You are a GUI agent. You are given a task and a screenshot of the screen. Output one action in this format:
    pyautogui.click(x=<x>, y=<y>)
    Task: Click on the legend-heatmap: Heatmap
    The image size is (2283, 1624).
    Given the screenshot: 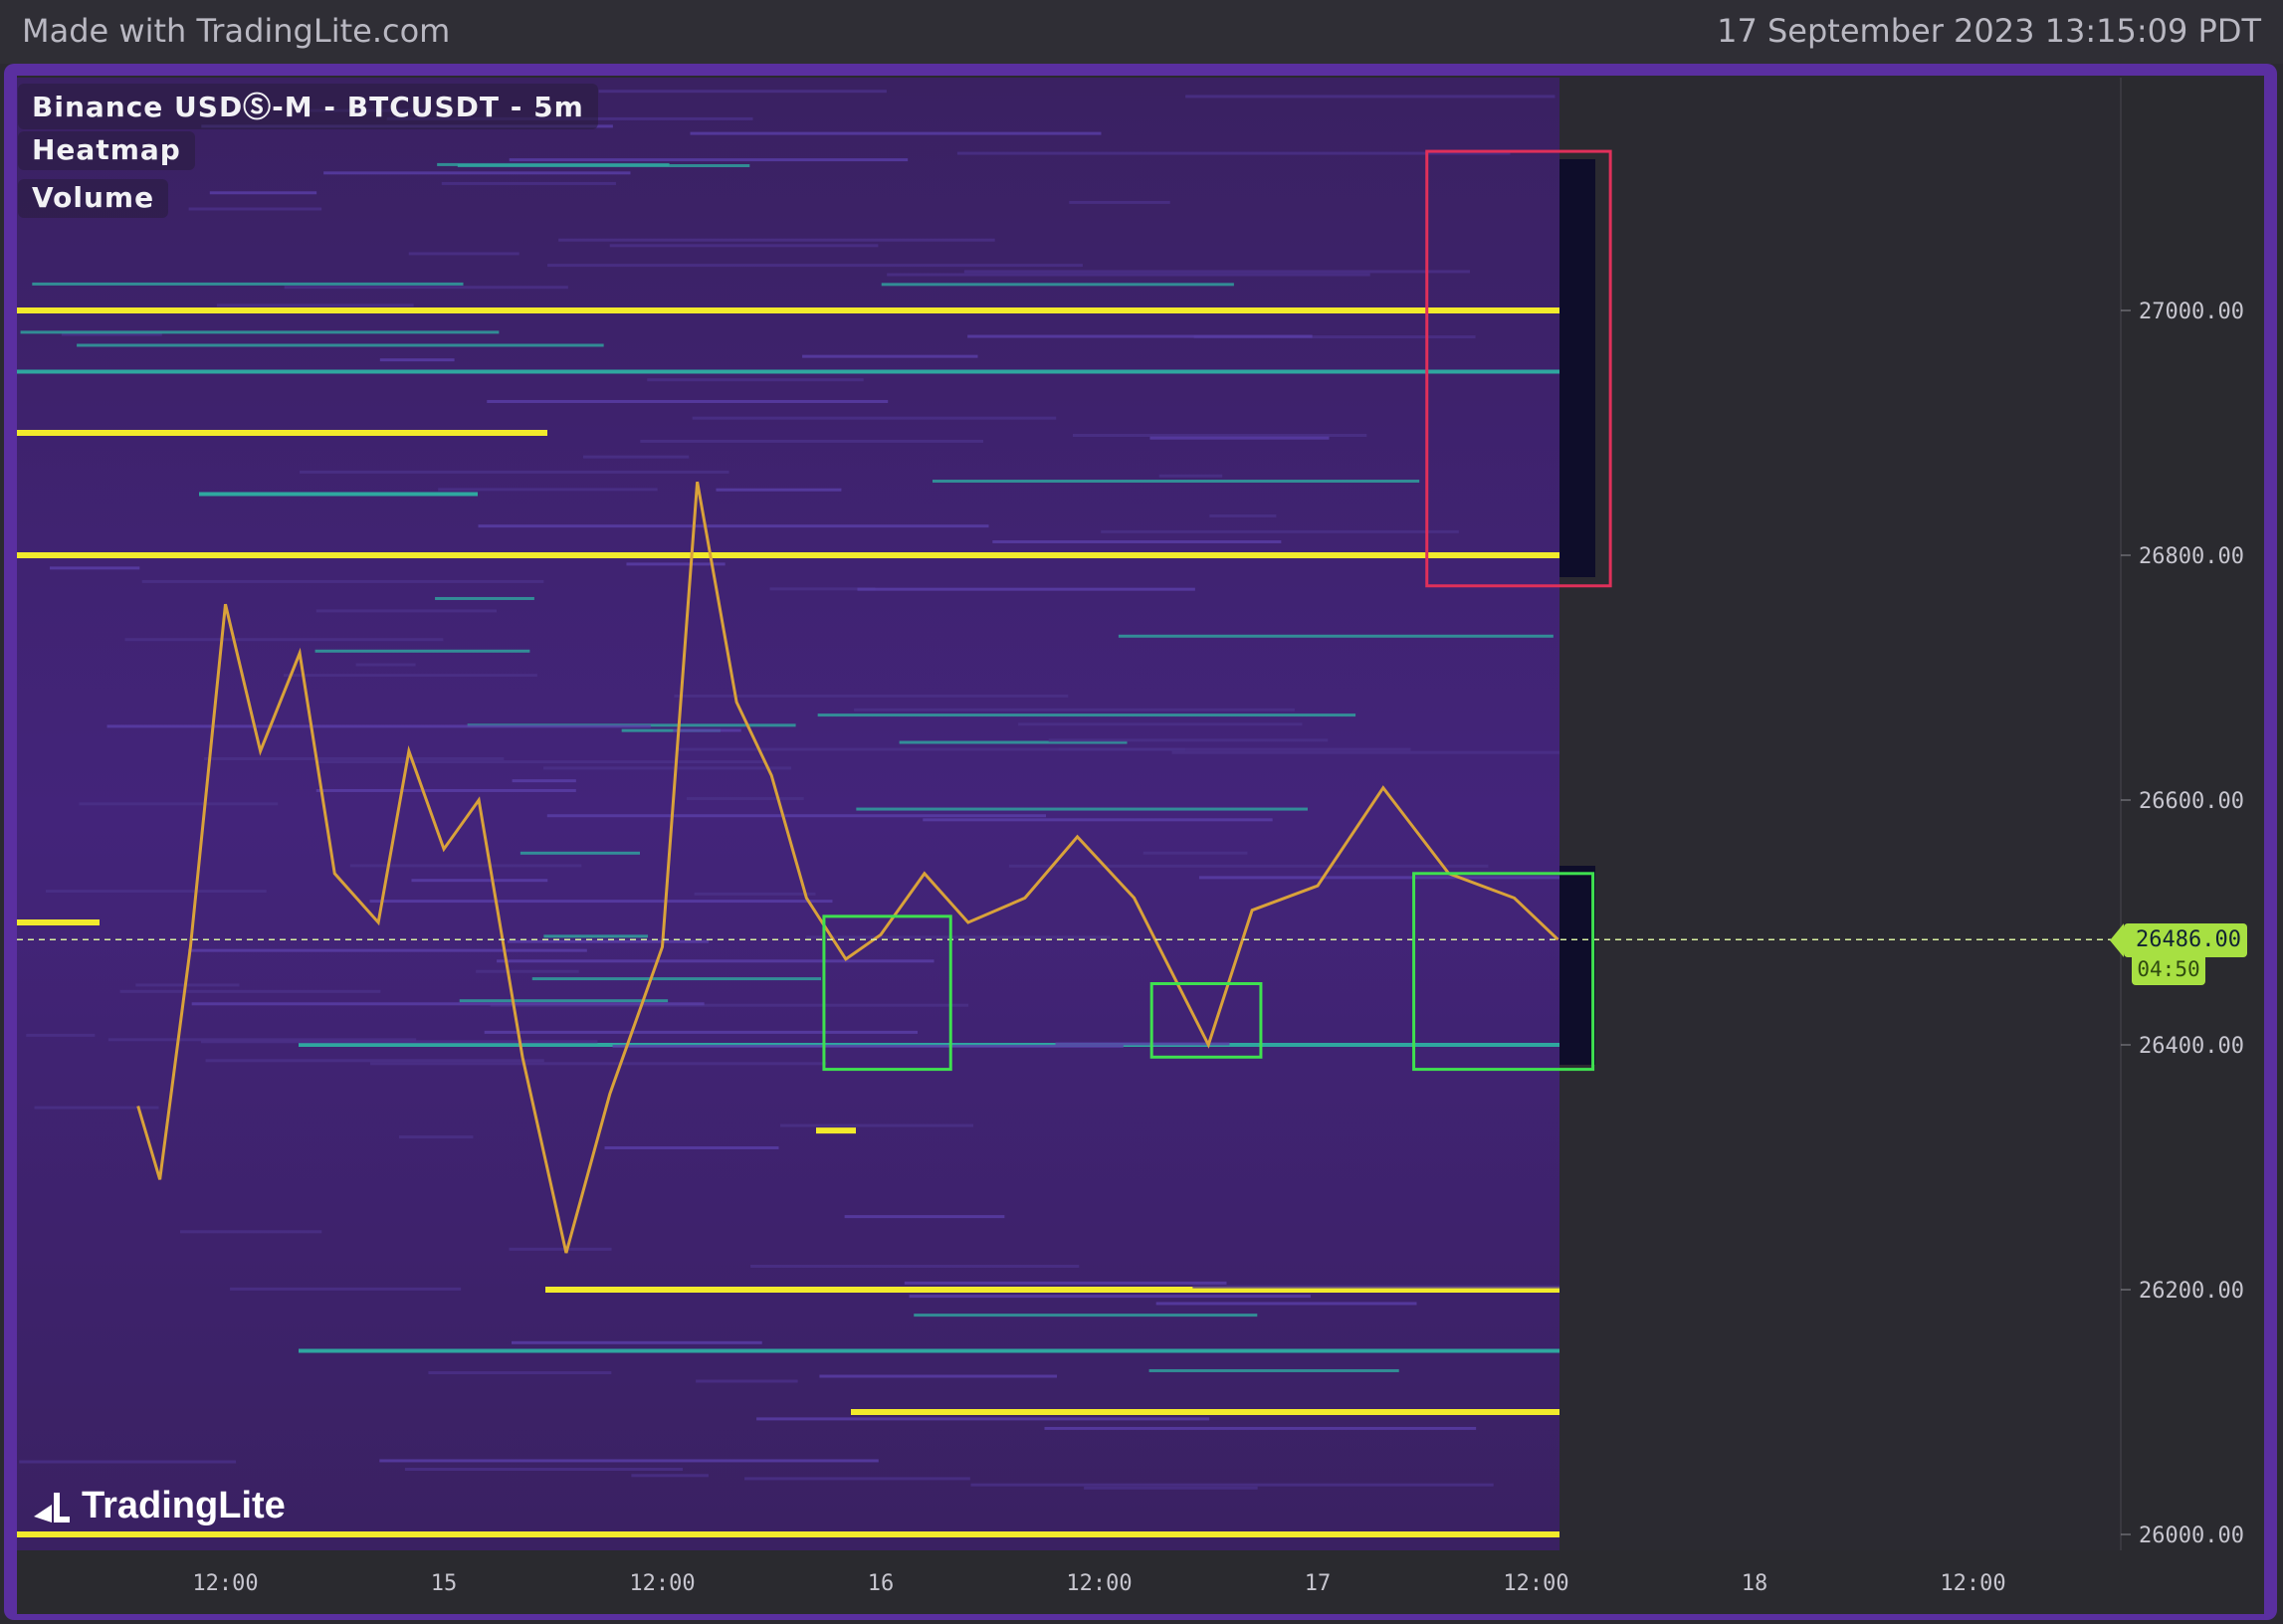 What is the action you would take?
    pyautogui.click(x=106, y=151)
    